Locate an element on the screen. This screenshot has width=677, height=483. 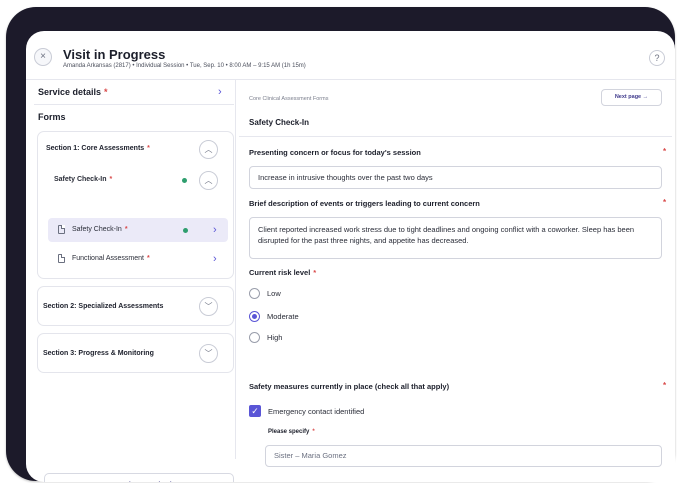
collapse-subsection-button: ︿ is located at coordinates (208, 180).